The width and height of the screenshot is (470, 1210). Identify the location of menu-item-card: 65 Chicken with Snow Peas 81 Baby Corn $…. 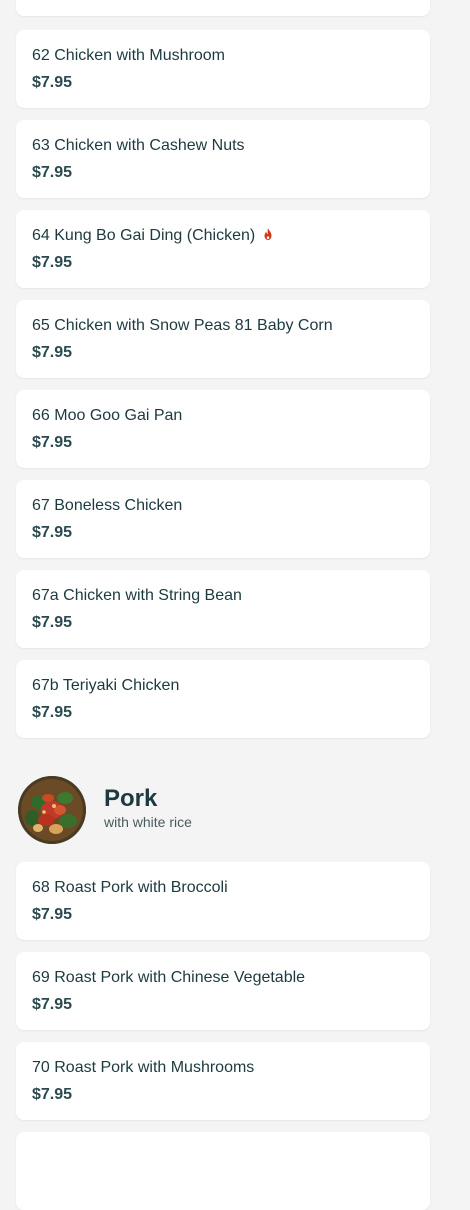
(223, 339).